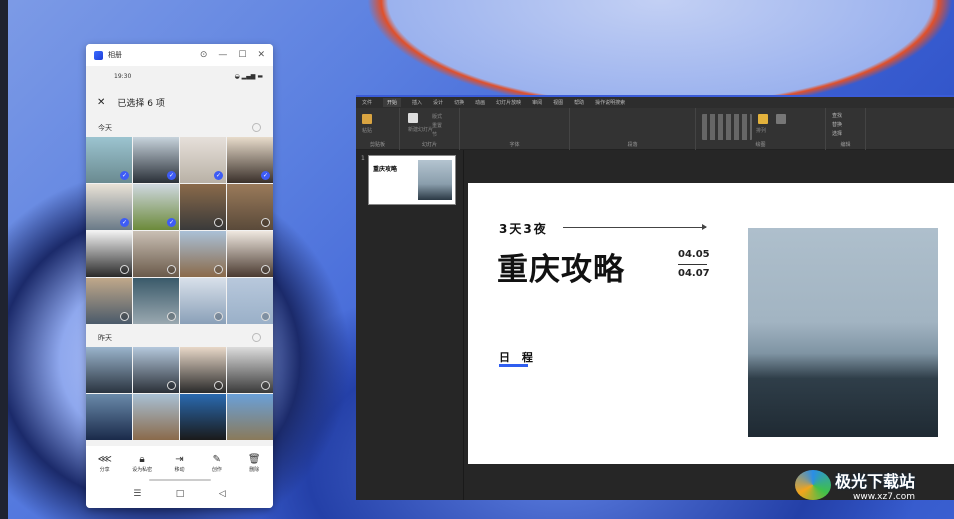 Image resolution: width=954 pixels, height=519 pixels. What do you see at coordinates (417, 102) in the screenshot?
I see `tab-2: 插入` at bounding box center [417, 102].